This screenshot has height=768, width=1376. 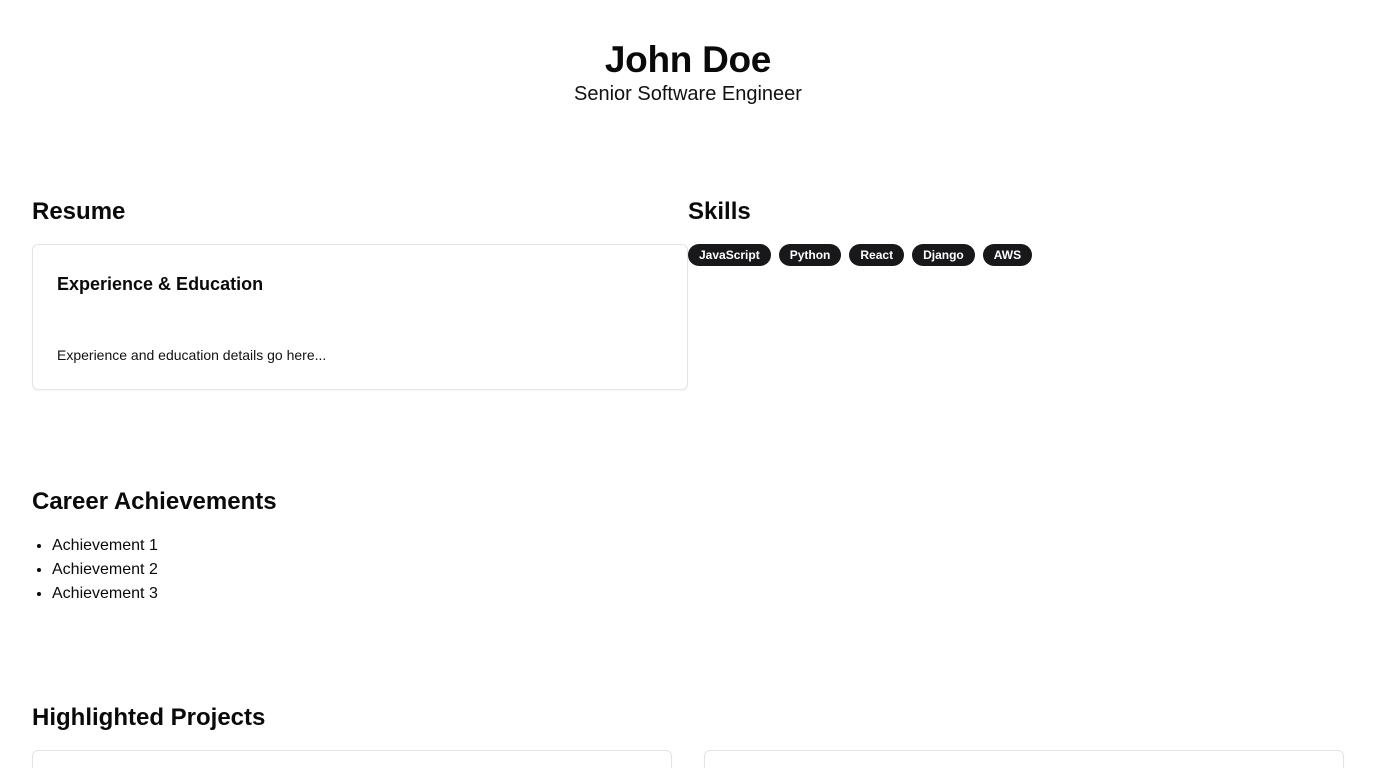 What do you see at coordinates (79, 211) in the screenshot?
I see `resume-section-title: Resume` at bounding box center [79, 211].